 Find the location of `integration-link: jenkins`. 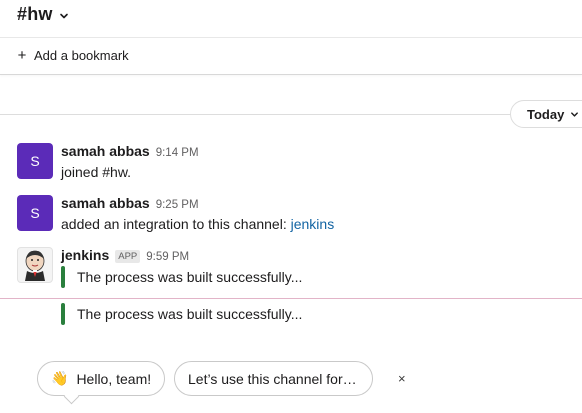

integration-link: jenkins is located at coordinates (313, 224).